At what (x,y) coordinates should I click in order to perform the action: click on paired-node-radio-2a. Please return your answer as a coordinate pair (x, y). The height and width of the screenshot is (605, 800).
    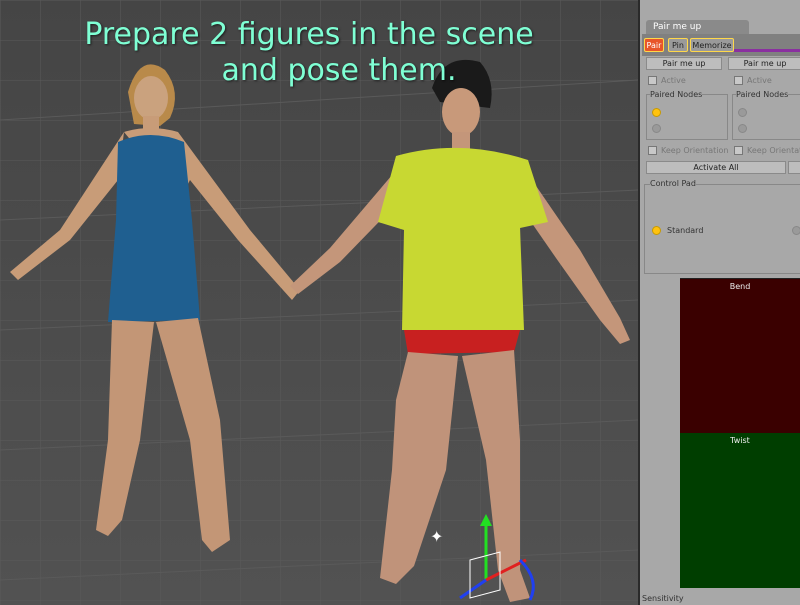
    Looking at the image, I should click on (742, 112).